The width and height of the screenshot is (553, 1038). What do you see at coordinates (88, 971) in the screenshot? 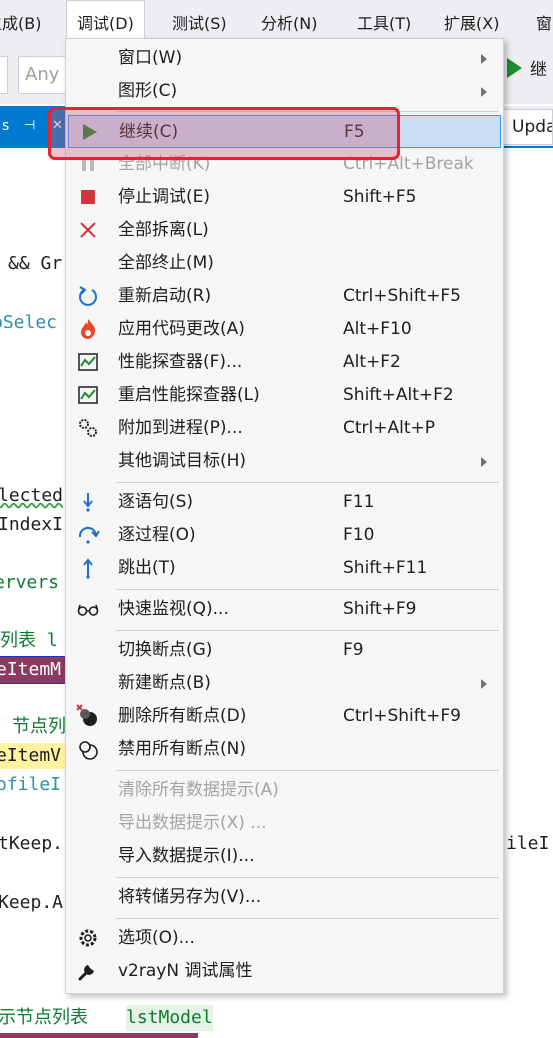
I see `wrench-icon` at bounding box center [88, 971].